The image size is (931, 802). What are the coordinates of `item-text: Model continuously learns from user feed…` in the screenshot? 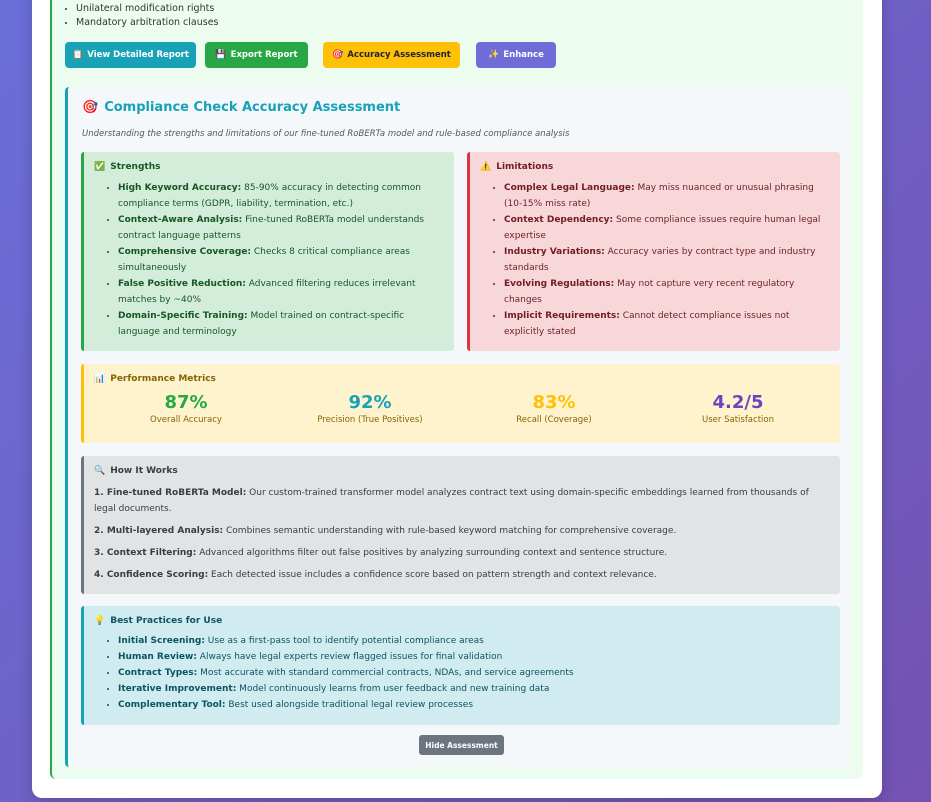 It's located at (393, 689).